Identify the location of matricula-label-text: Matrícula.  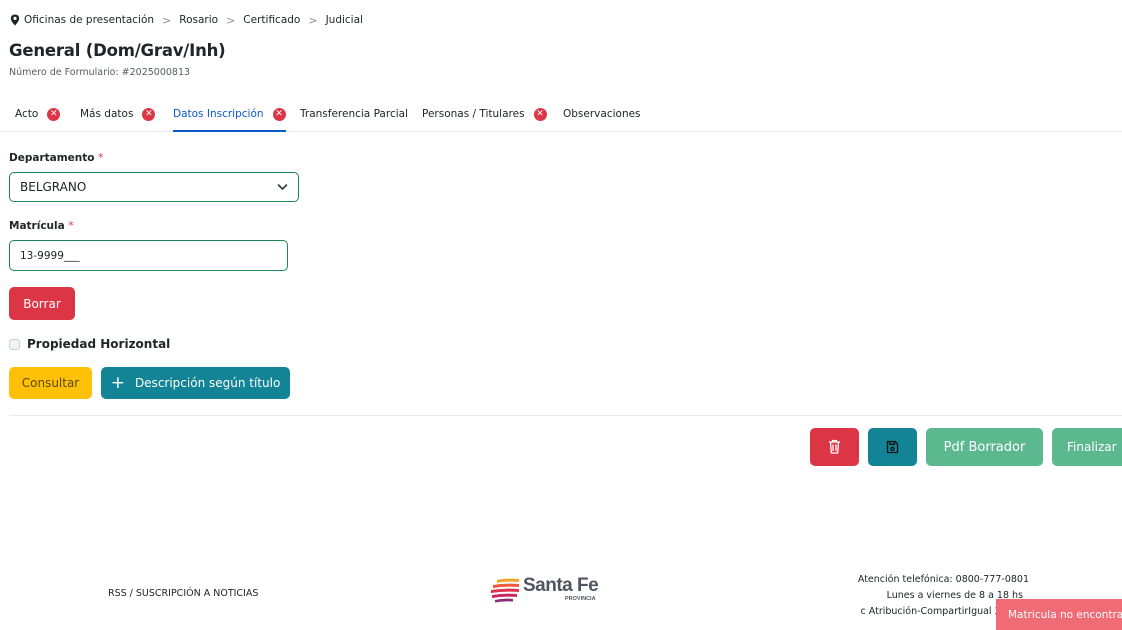
(37, 226).